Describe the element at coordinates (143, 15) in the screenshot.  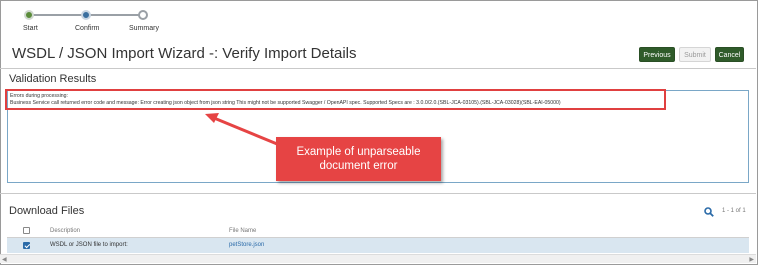
I see `step-summary-dot` at that location.